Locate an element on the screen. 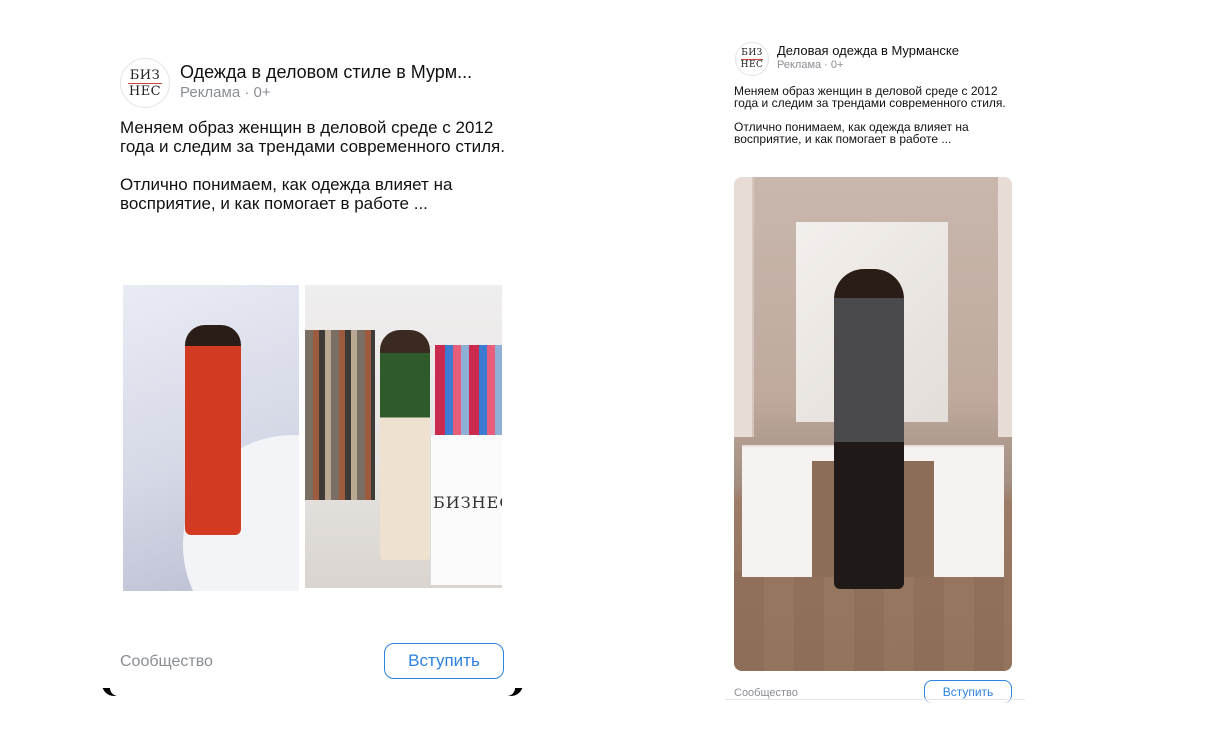  photo-brand-sign: БИЗНЕС is located at coordinates (467, 502).